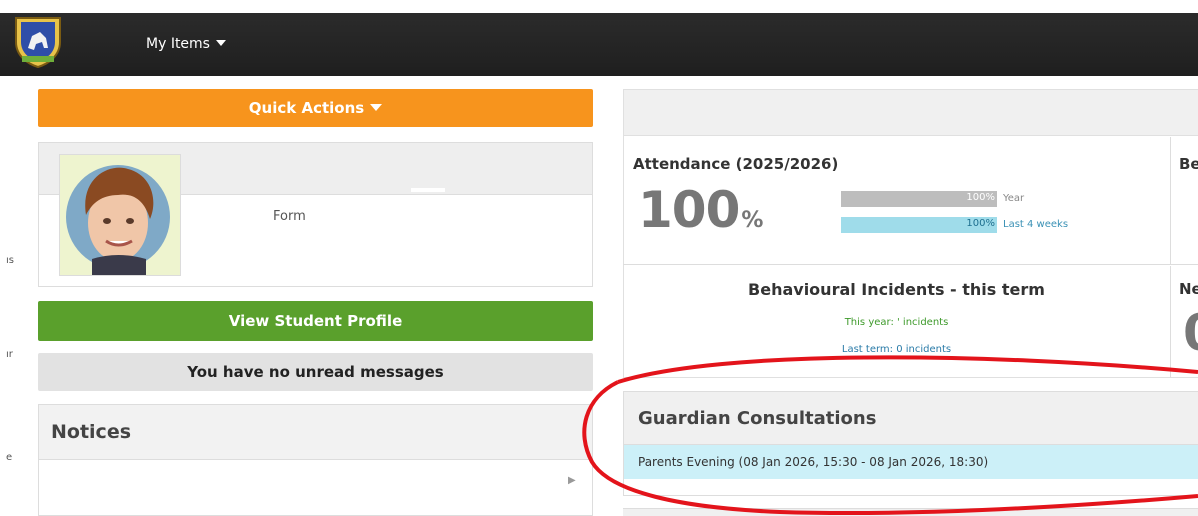 The height and width of the screenshot is (516, 1198). Describe the element at coordinates (919, 225) in the screenshot. I see `attendance-bar-last-4-weeks: 100%` at that location.